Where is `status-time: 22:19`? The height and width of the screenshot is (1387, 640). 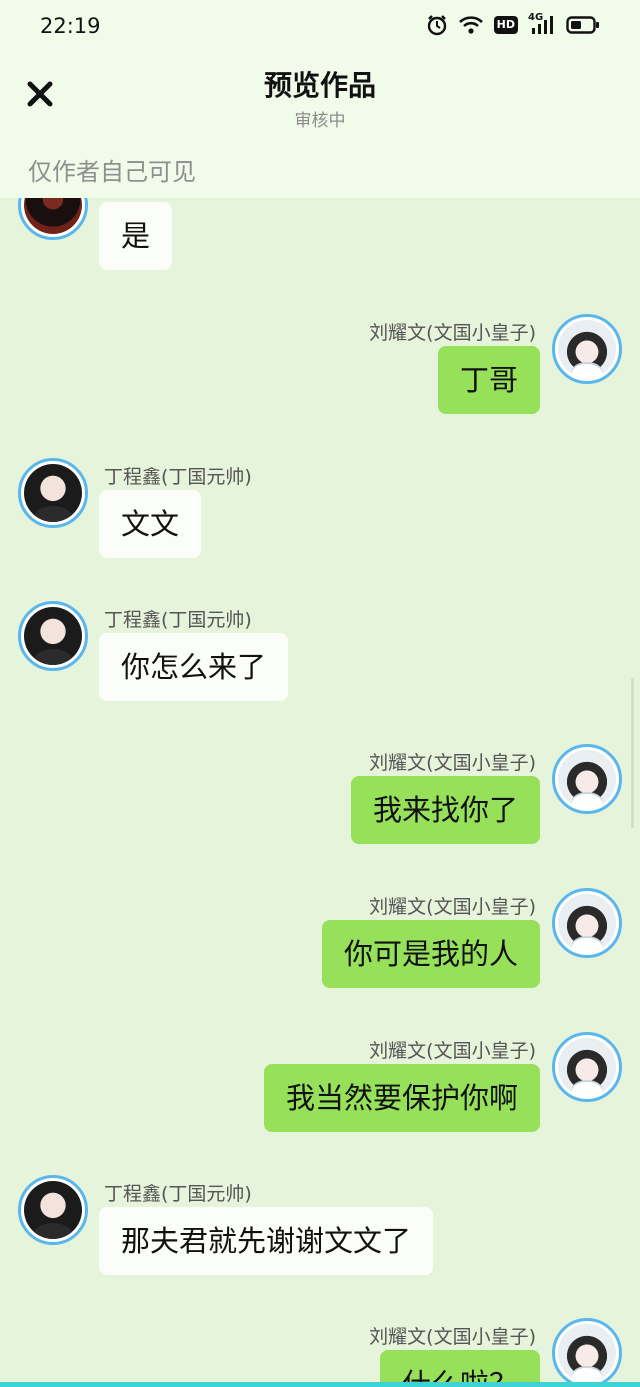
status-time: 22:19 is located at coordinates (70, 26).